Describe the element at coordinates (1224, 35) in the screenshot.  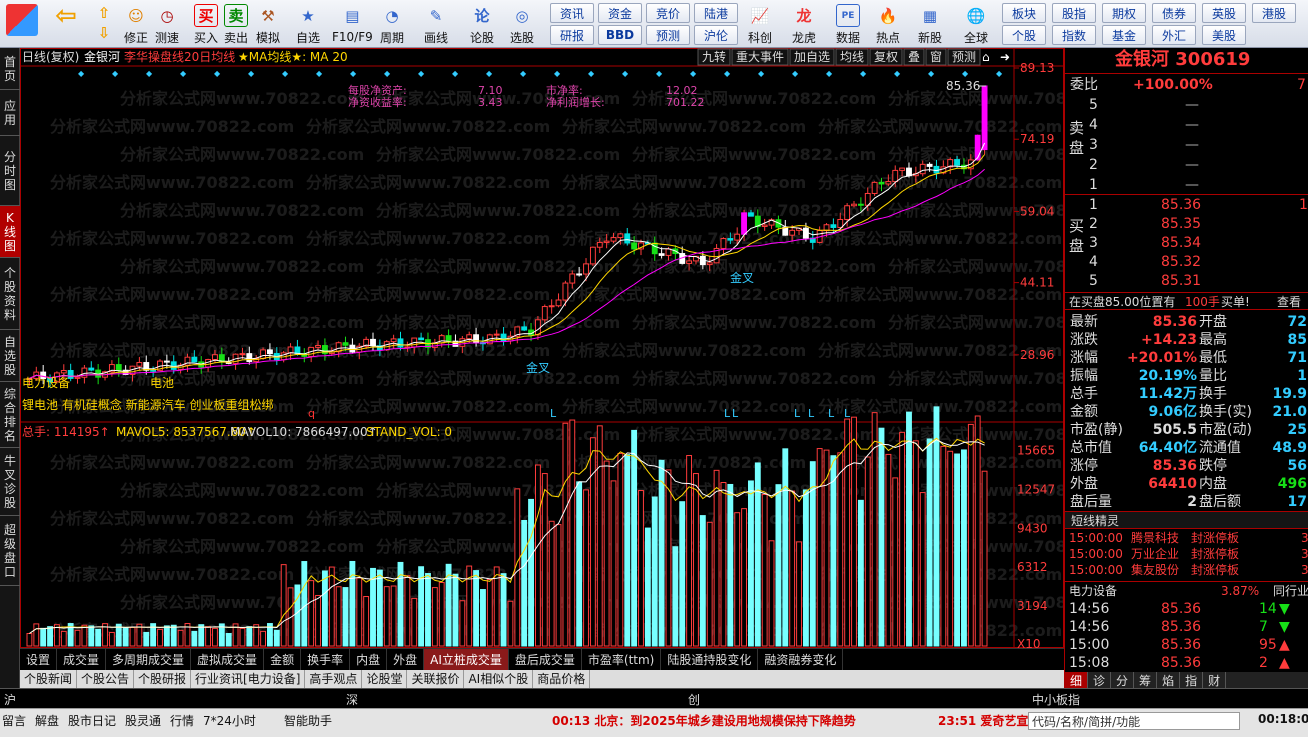
I see `us-stocks-button: 美股` at that location.